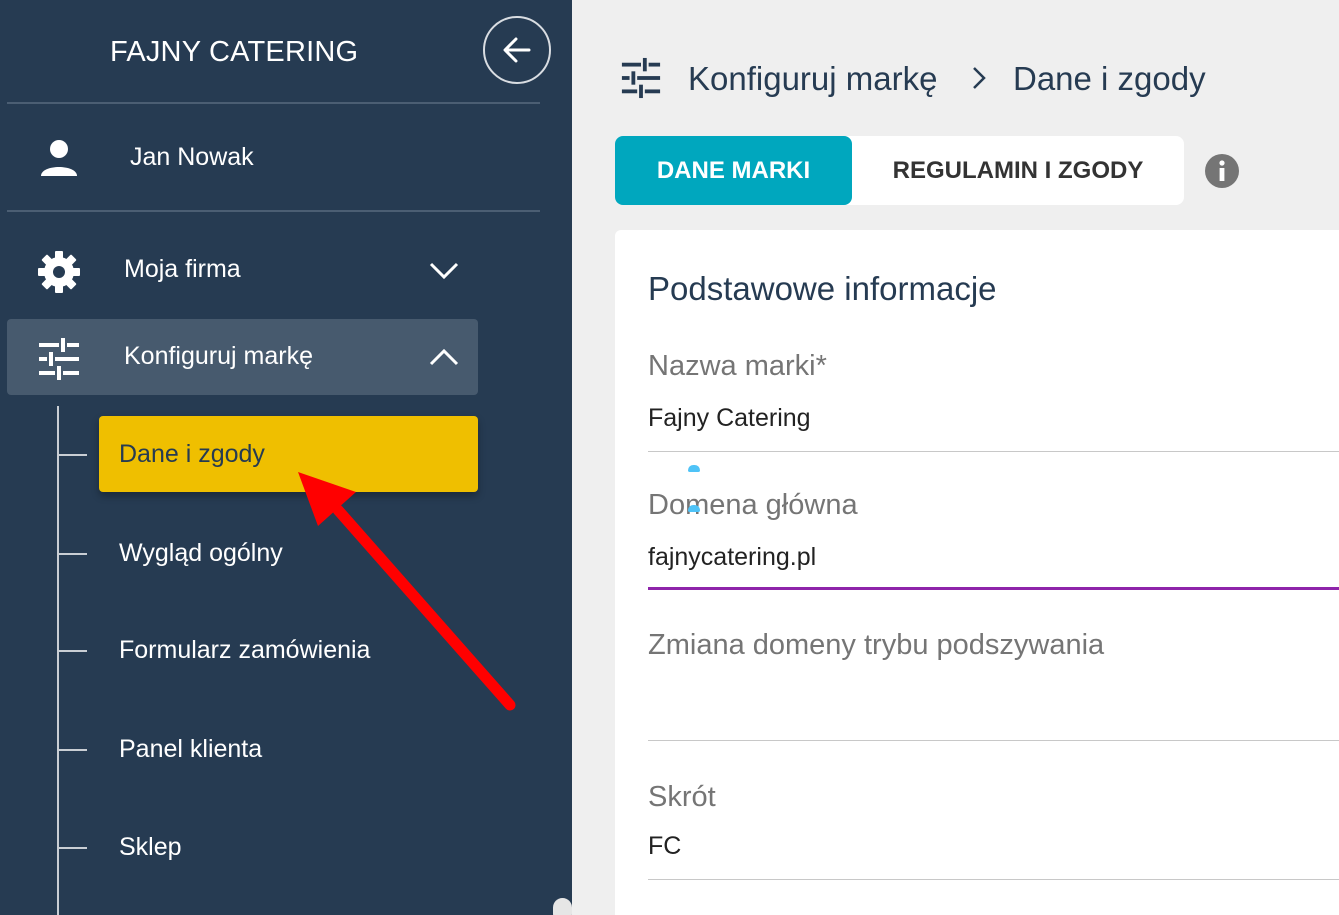 This screenshot has height=915, width=1339. Describe the element at coordinates (59, 158) in the screenshot. I see `person-icon` at that location.